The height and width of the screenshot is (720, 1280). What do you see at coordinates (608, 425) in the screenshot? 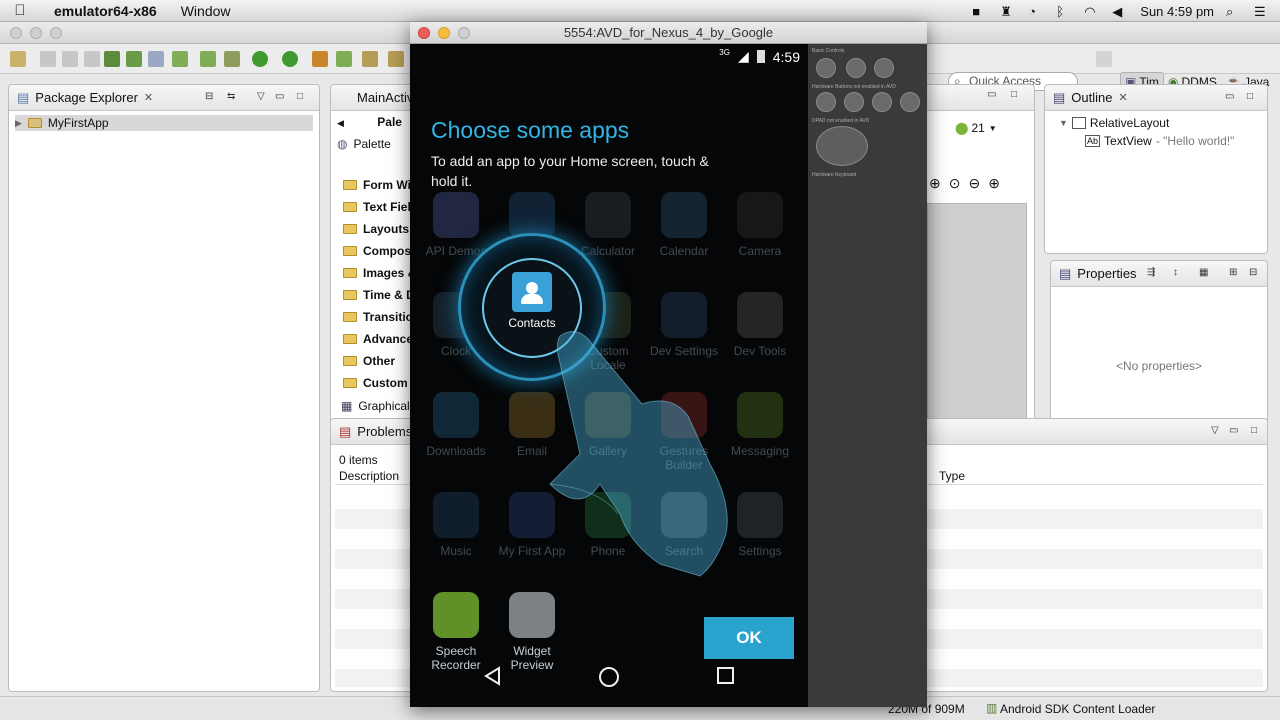
I see `app-tile: Gallery` at bounding box center [608, 425].